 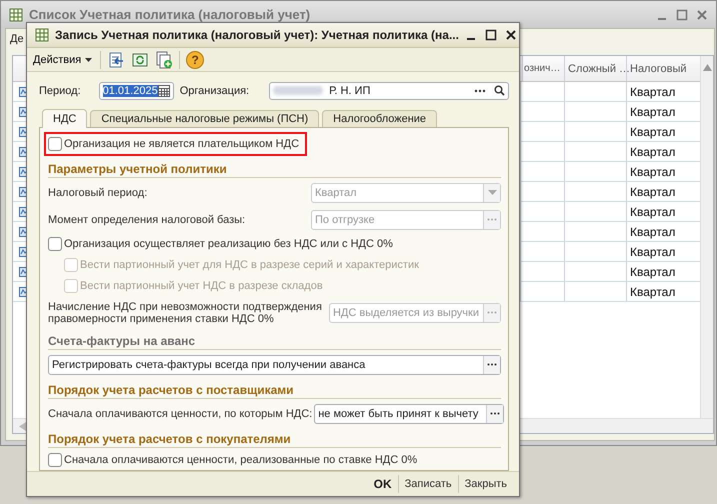 What do you see at coordinates (380, 118) in the screenshot?
I see `tab: Налогообложение` at bounding box center [380, 118].